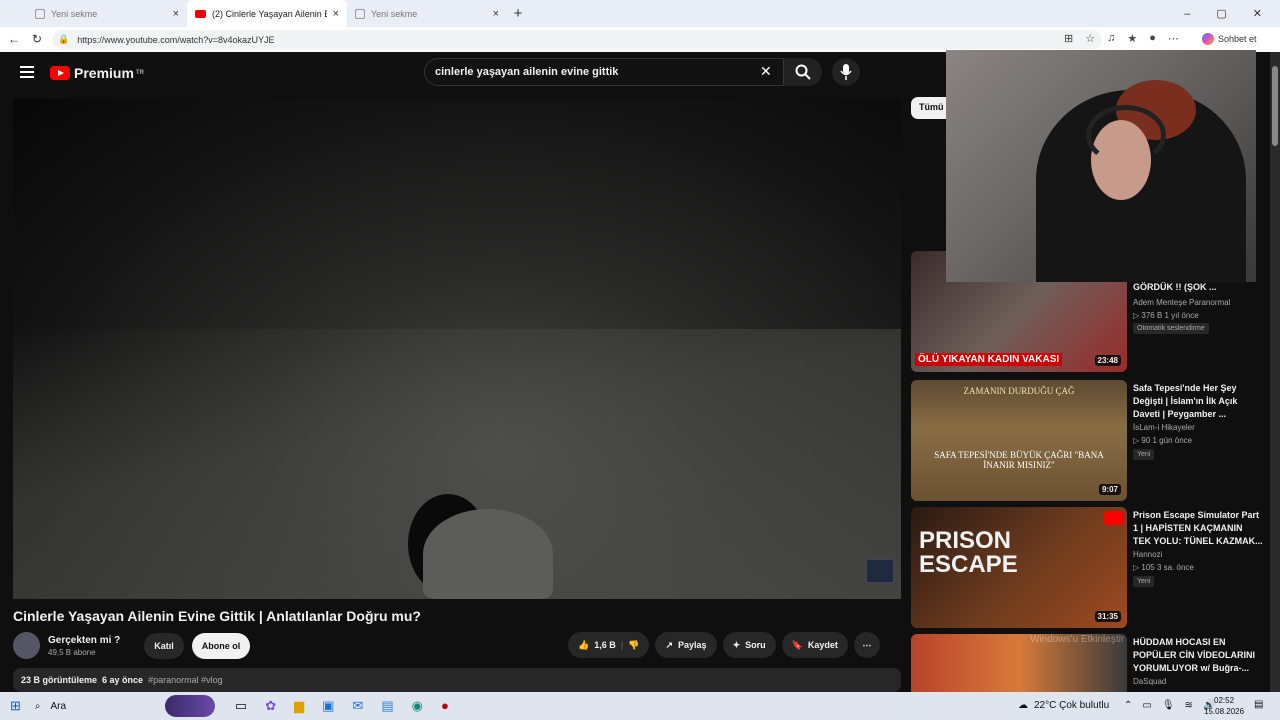 This screenshot has height=720, width=1280. I want to click on lock-icon: 🔒, so click(64, 39).